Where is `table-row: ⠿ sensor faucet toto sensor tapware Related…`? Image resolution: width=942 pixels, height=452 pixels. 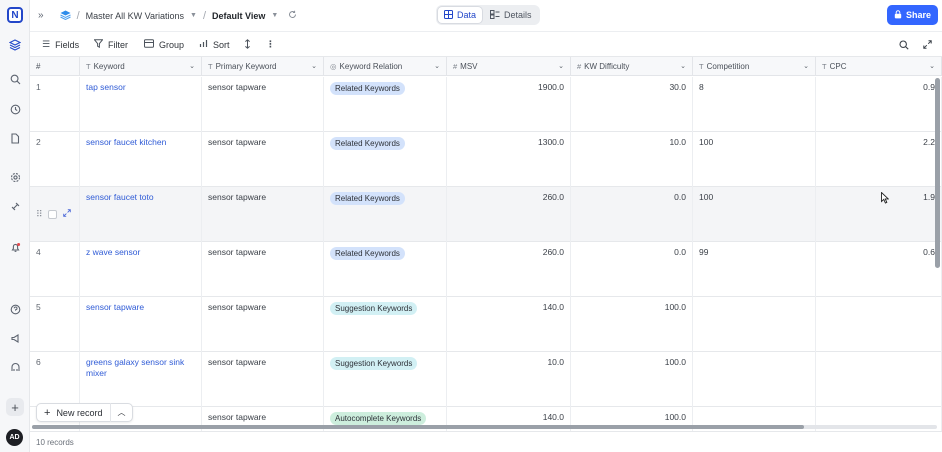 table-row: ⠿ sensor faucet toto sensor tapware Related… is located at coordinates (486, 214).